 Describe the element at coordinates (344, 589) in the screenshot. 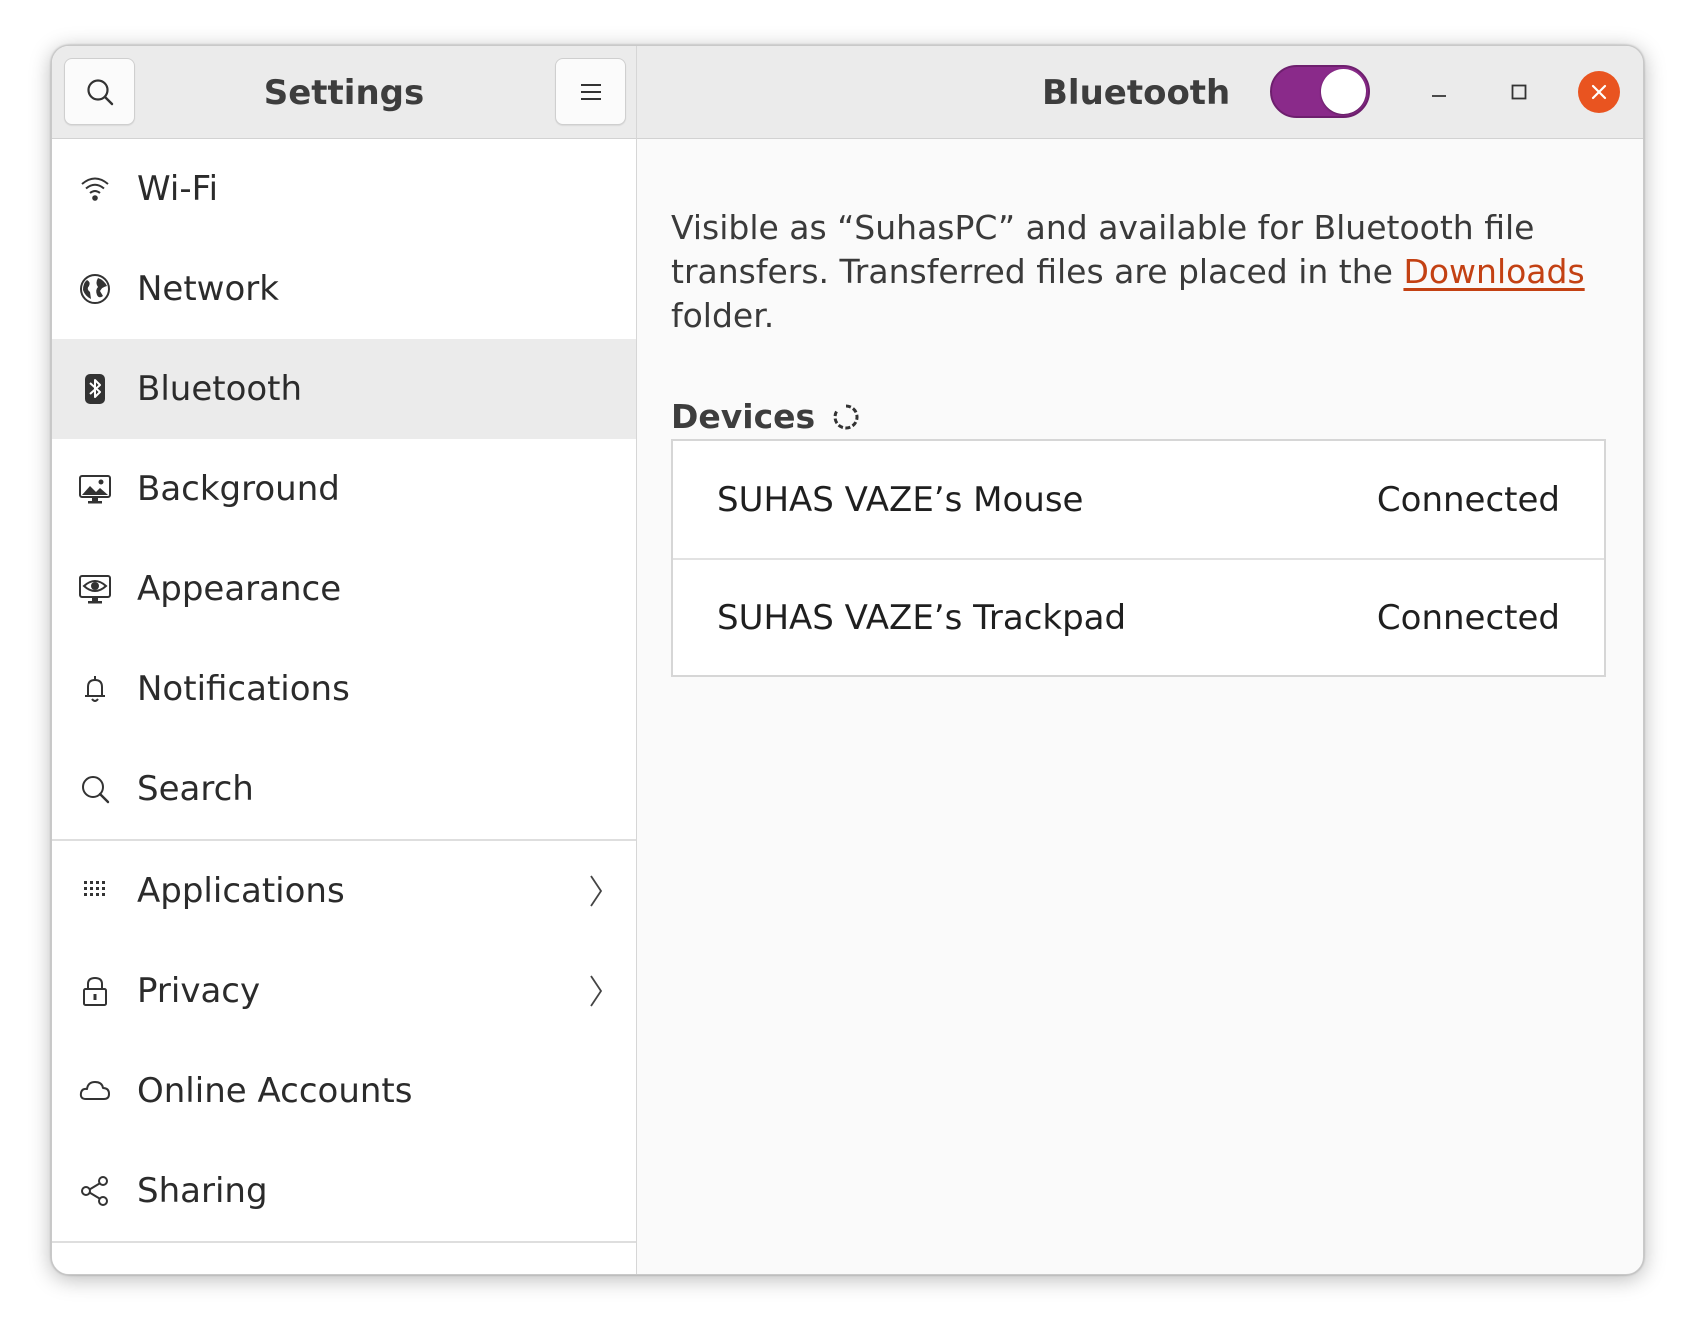

I see `sidebar-item-appearance: Appearance` at that location.